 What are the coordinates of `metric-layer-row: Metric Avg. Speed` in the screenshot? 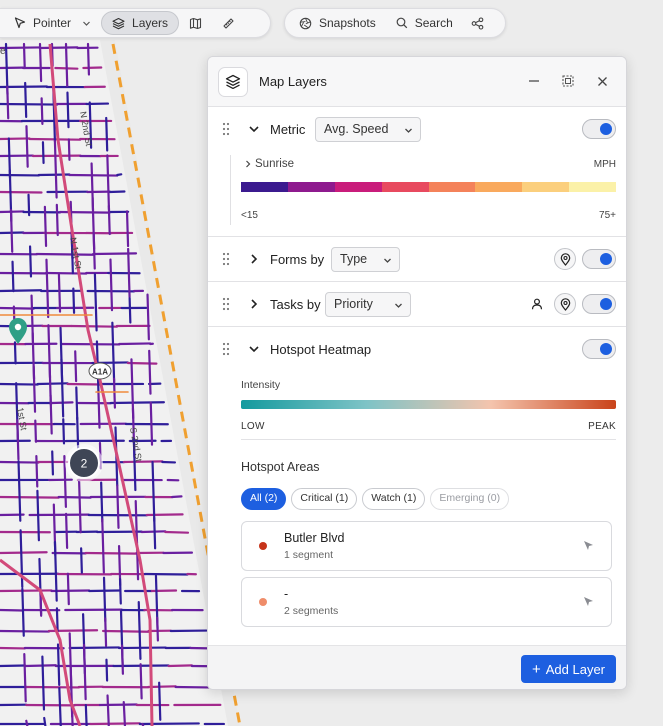 It's located at (417, 129).